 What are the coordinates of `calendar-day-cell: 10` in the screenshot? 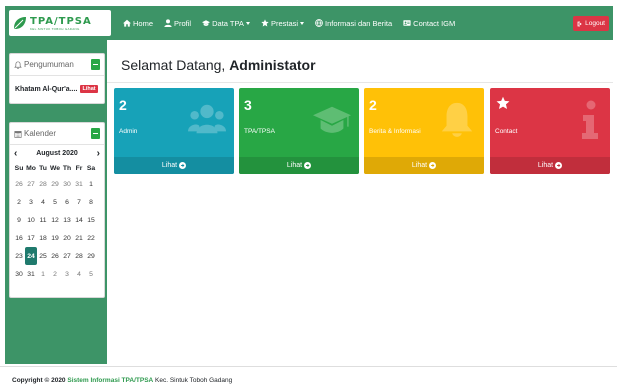 It's located at (31, 220).